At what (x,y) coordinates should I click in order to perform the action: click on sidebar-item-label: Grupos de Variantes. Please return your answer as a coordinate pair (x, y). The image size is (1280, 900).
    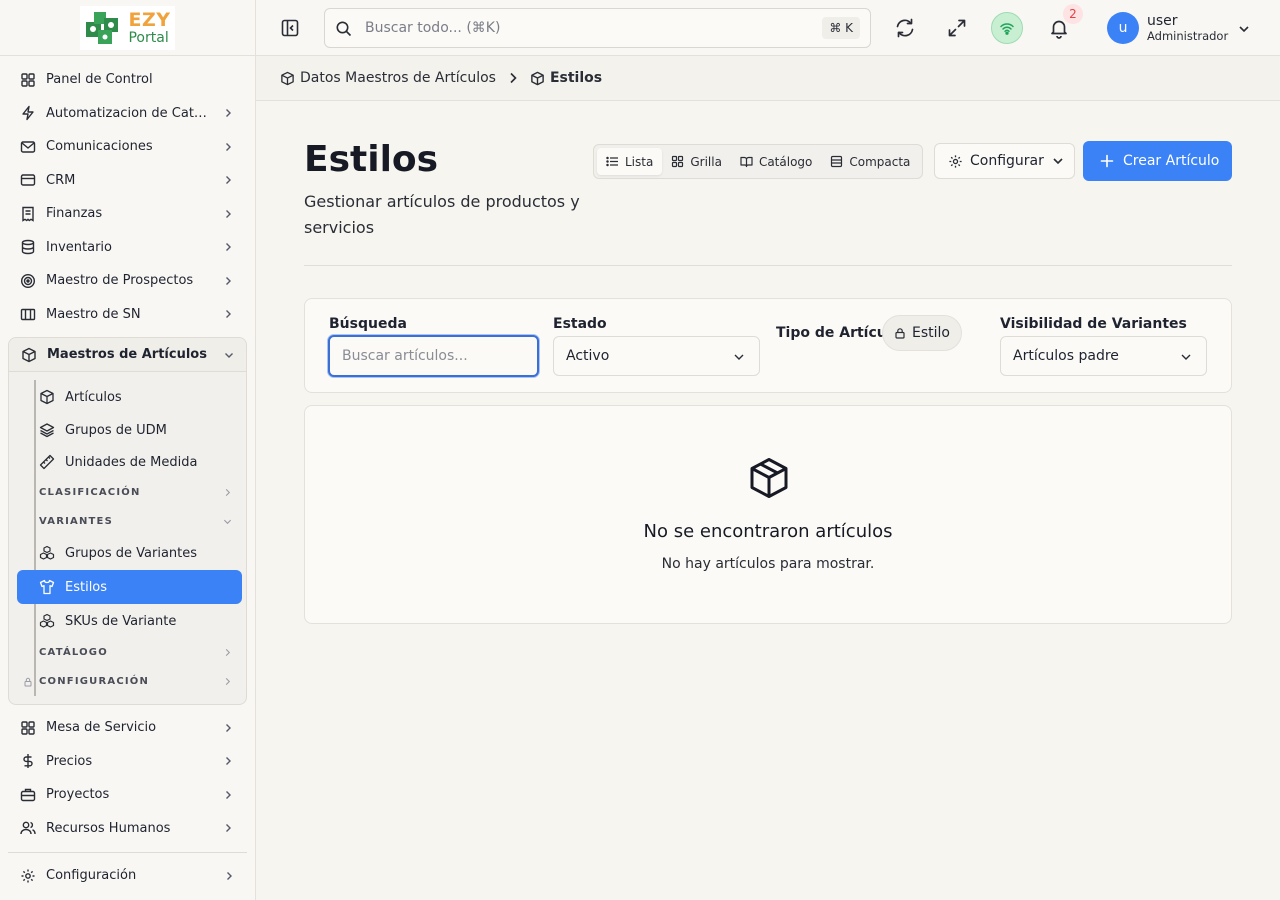
    Looking at the image, I should click on (131, 553).